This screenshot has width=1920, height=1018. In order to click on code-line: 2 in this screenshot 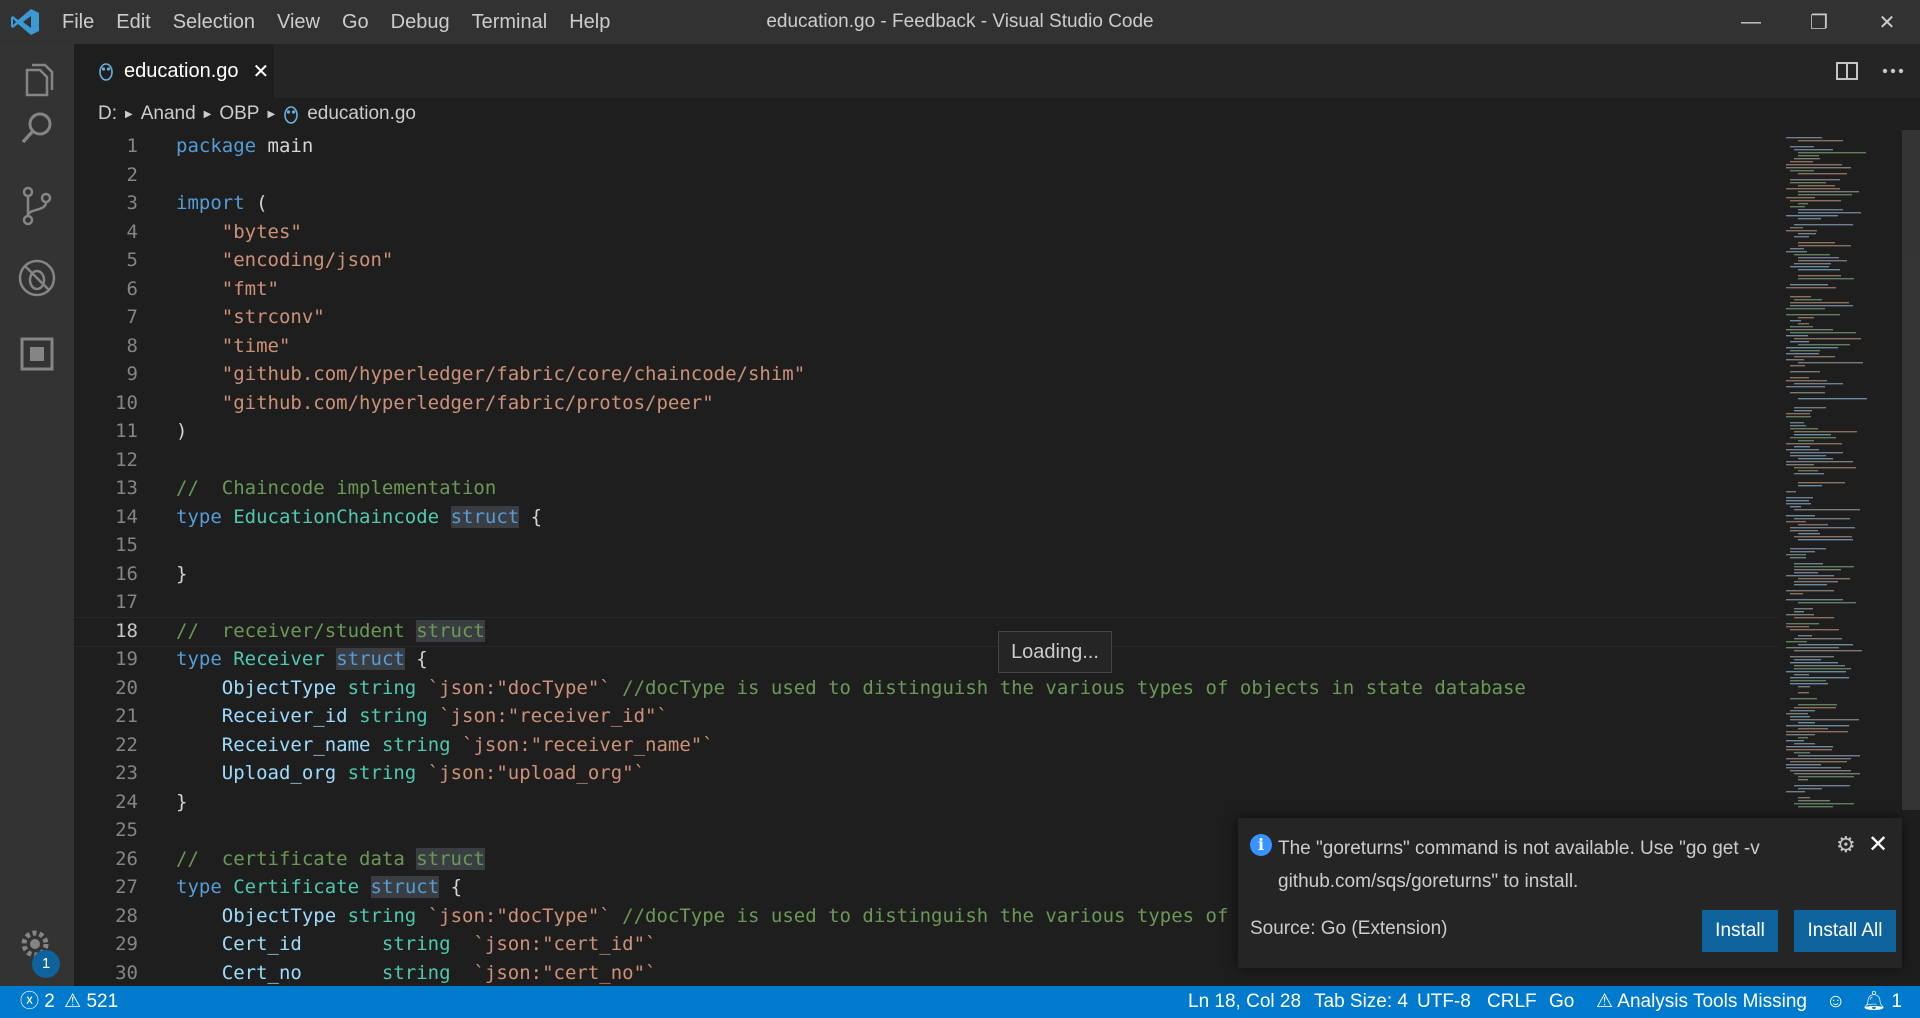, I will do `click(926, 175)`.